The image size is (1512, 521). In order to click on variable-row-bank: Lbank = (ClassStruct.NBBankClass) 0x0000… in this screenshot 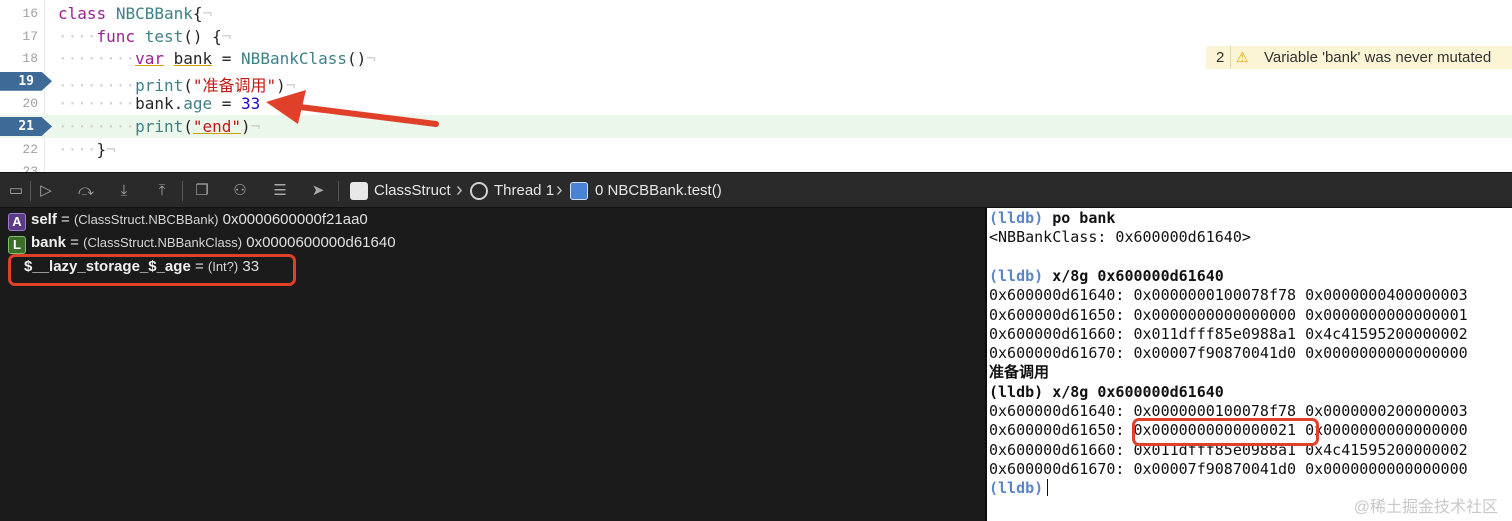, I will do `click(202, 245)`.